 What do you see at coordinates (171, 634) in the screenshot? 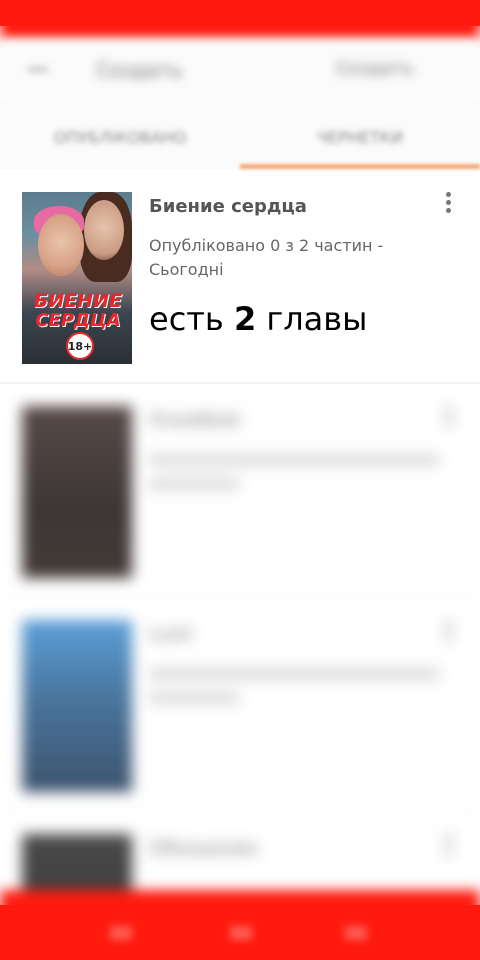
I see `story-title: Lost` at bounding box center [171, 634].